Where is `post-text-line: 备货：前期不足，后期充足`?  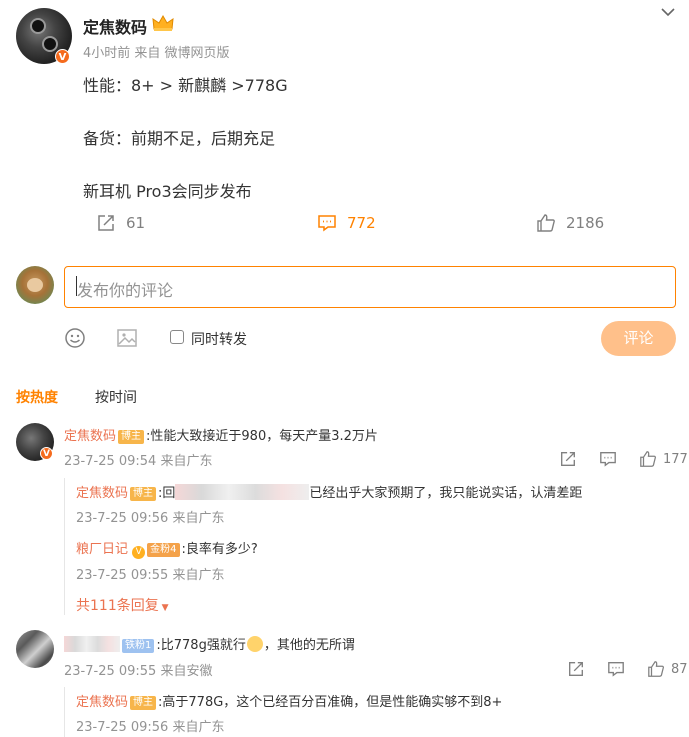 post-text-line: 备货：前期不足，后期充足 is located at coordinates (179, 138).